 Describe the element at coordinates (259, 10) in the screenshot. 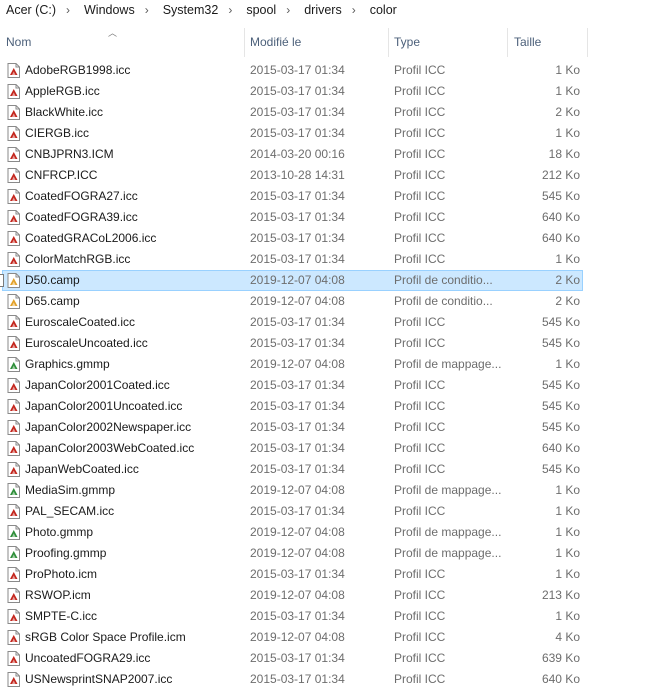

I see `breadcrumb-item: spool` at that location.